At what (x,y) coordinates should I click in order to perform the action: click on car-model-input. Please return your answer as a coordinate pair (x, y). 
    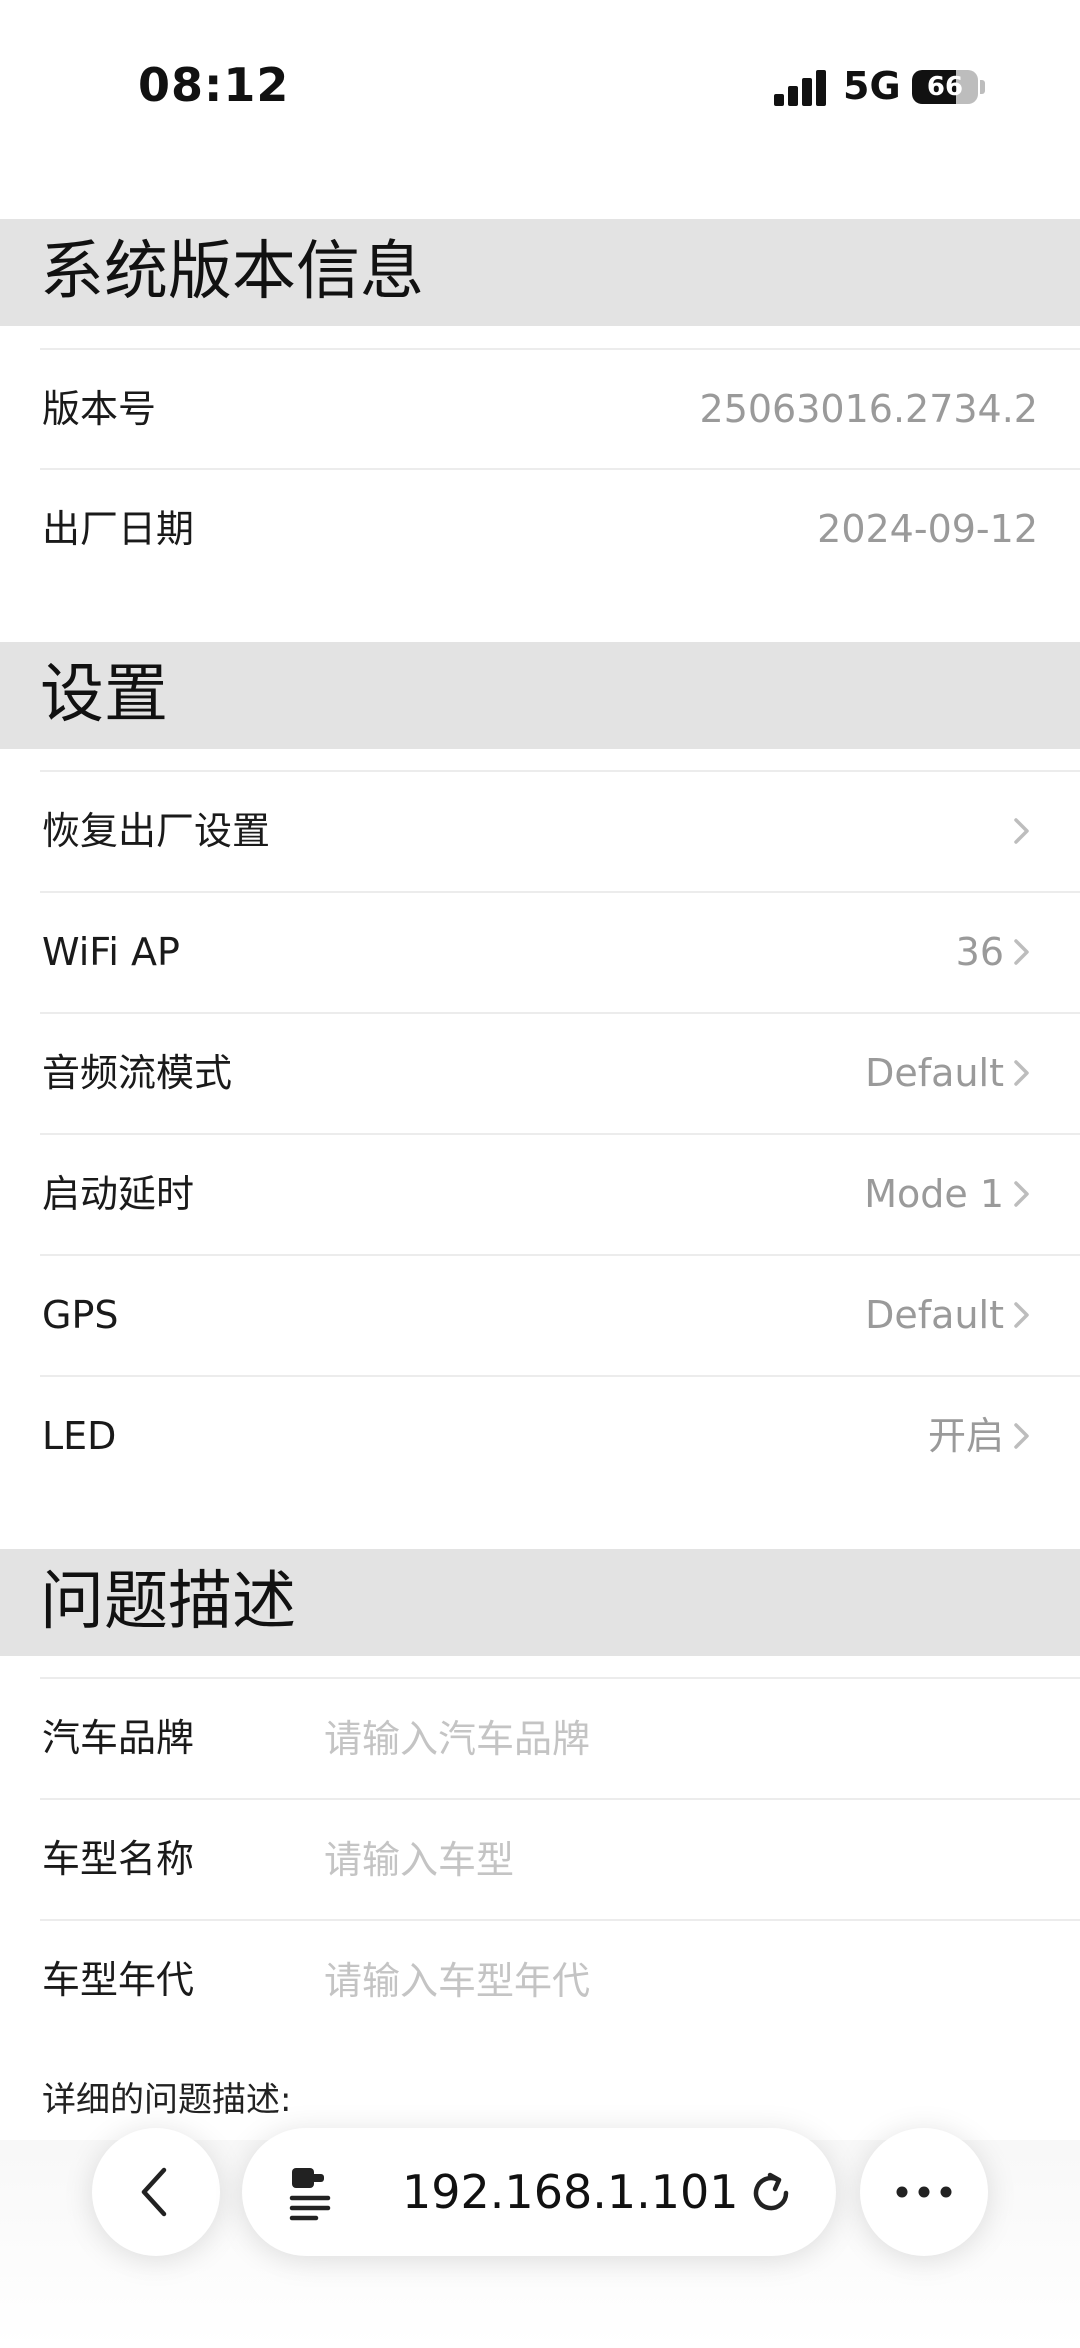
    Looking at the image, I should click on (674, 1860).